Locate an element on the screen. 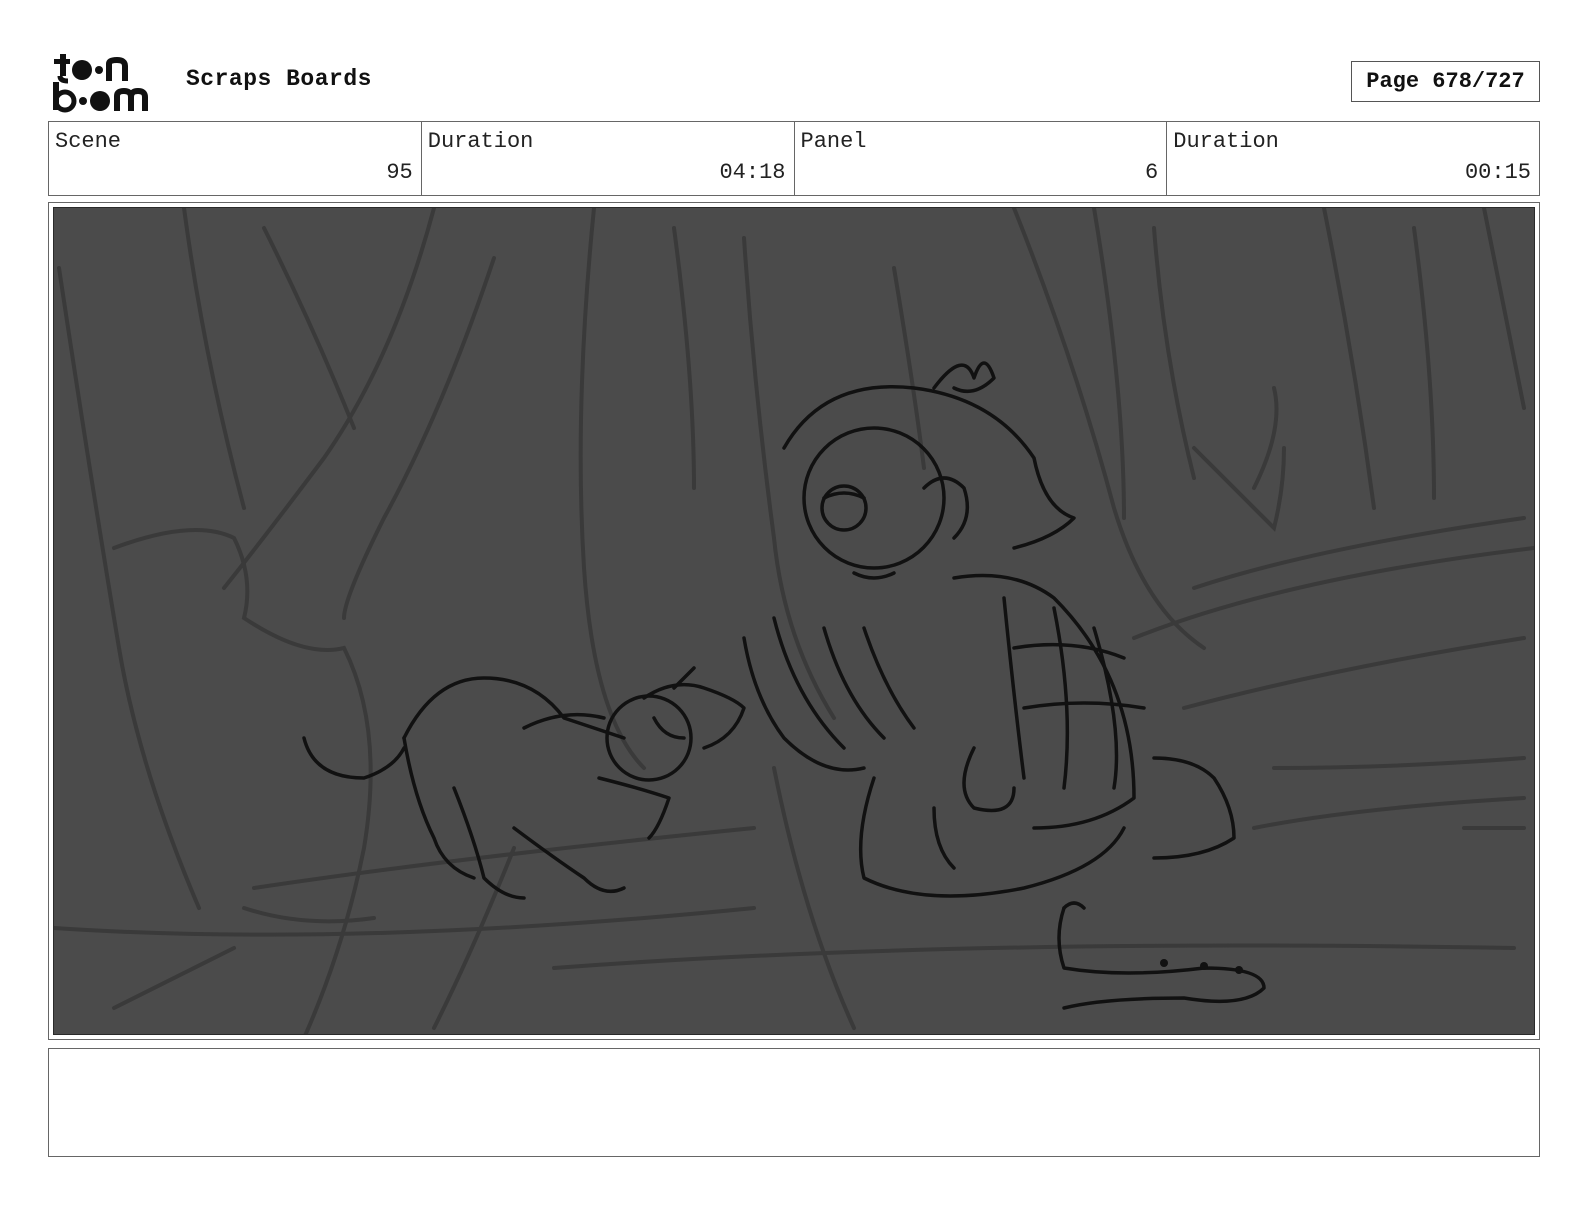 This screenshot has width=1584, height=1224. scene-duration-cell: Duration 04:18 is located at coordinates (608, 158).